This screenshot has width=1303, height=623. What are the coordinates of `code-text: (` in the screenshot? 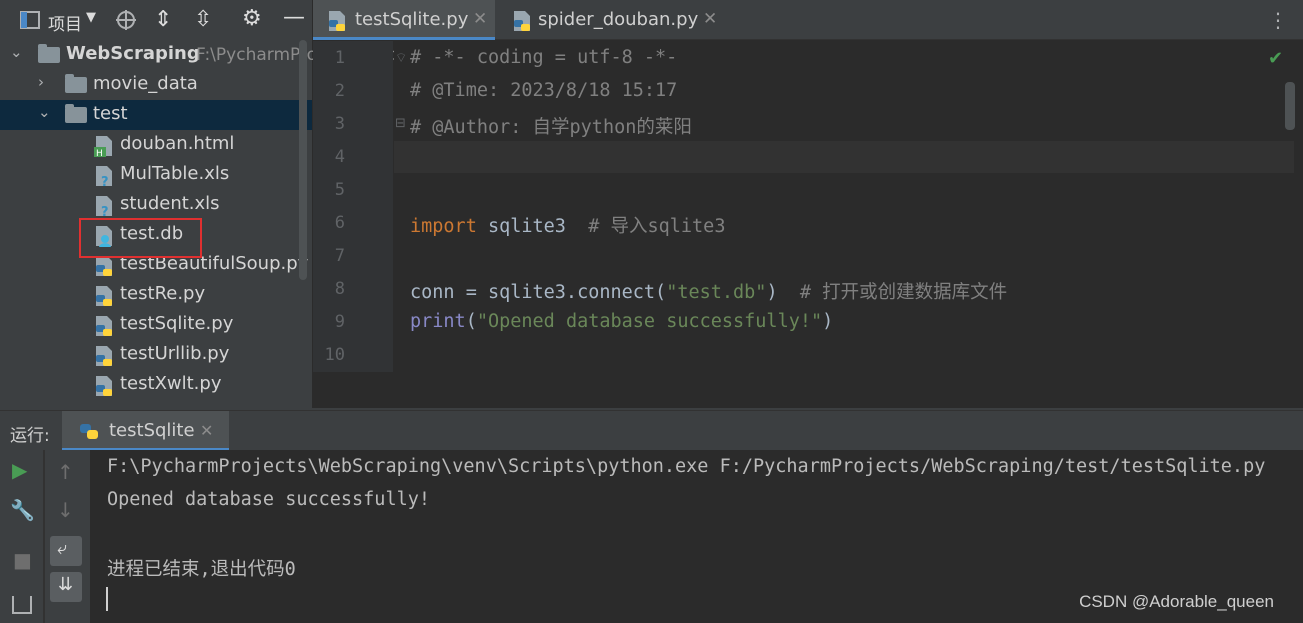 It's located at (471, 321).